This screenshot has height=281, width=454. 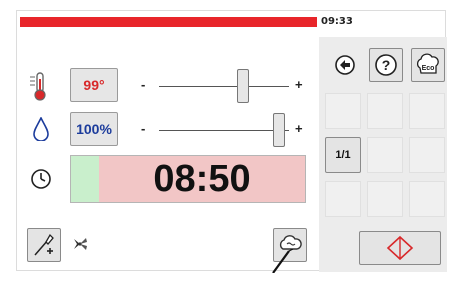 I want to click on eco-chef-button: Eco, so click(x=428, y=65).